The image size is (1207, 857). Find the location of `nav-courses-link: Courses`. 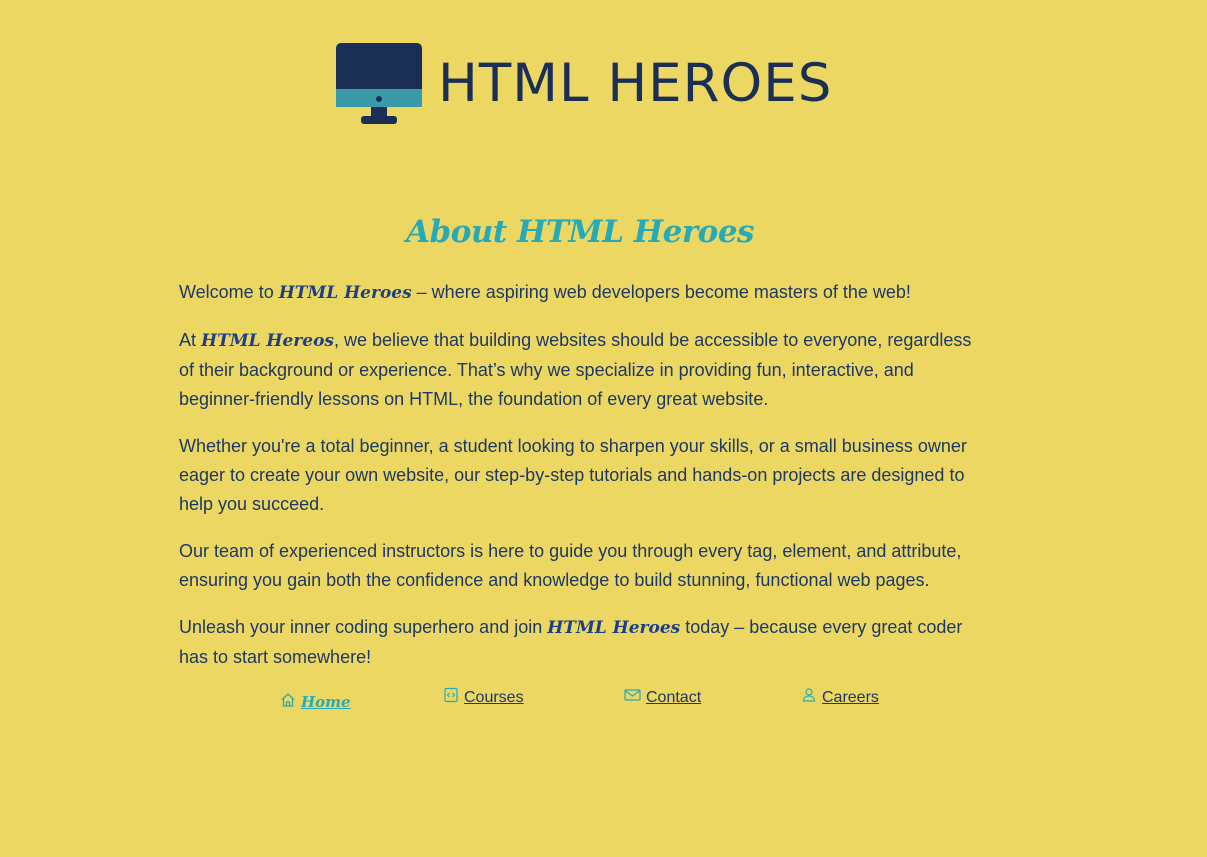

nav-courses-link: Courses is located at coordinates (483, 697).